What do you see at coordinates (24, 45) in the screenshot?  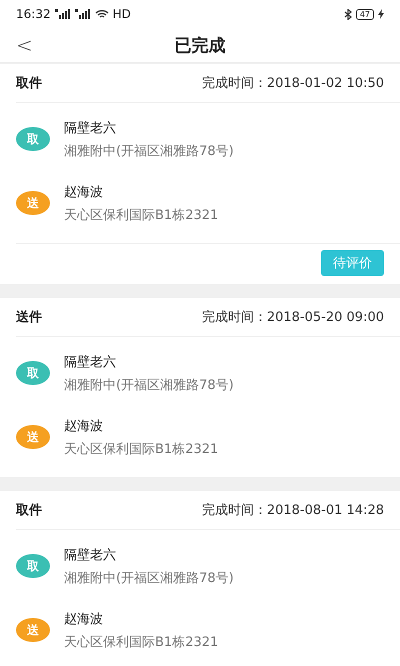 I see `back-button: <` at bounding box center [24, 45].